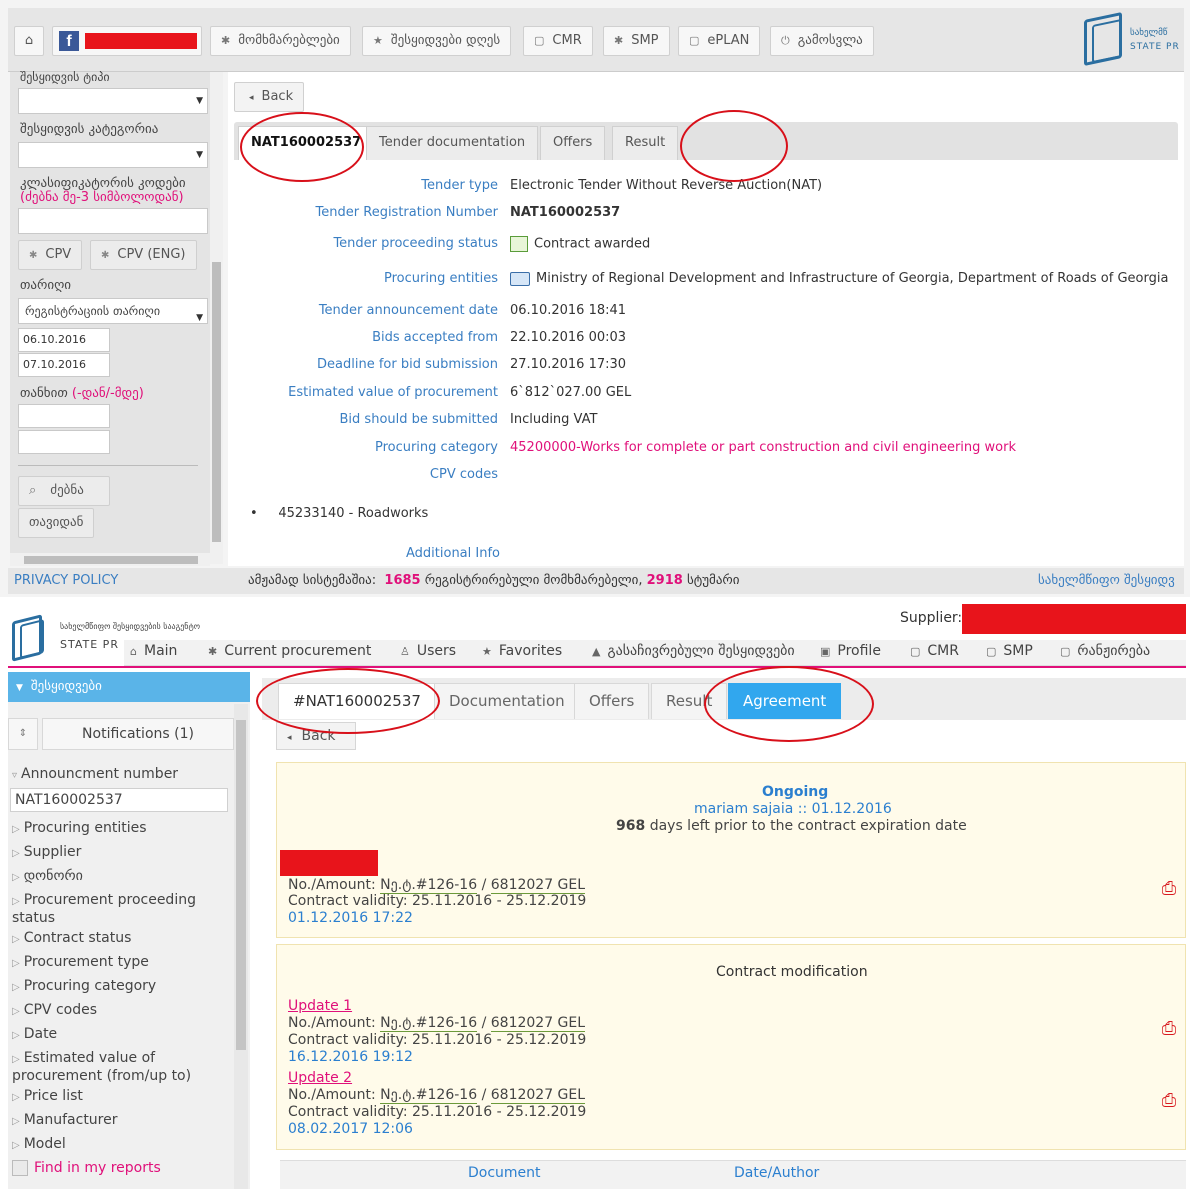 This screenshot has height=1189, width=1190. Describe the element at coordinates (565, 212) in the screenshot. I see `detail-value: NAT160002537` at that location.